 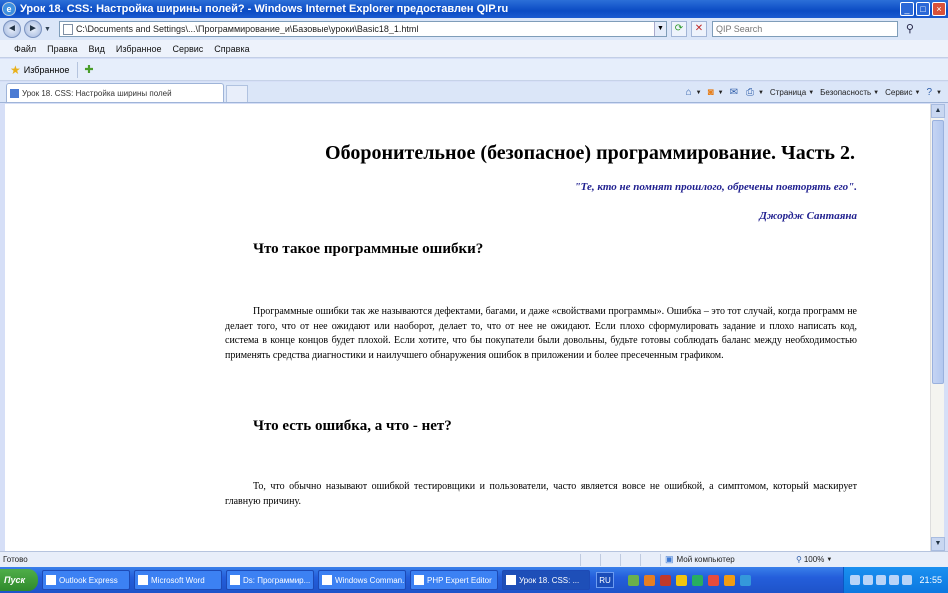 I want to click on favicon-icon, so click(x=14, y=93).